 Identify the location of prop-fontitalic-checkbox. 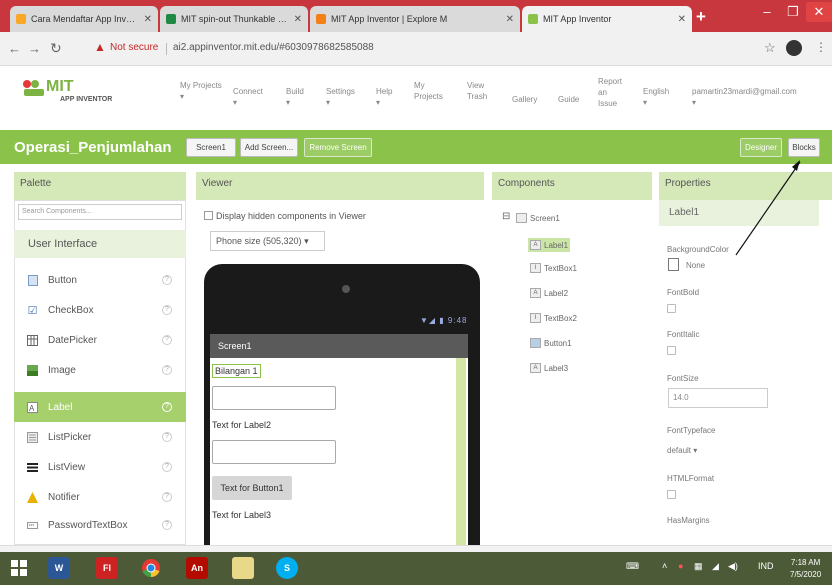
(671, 350).